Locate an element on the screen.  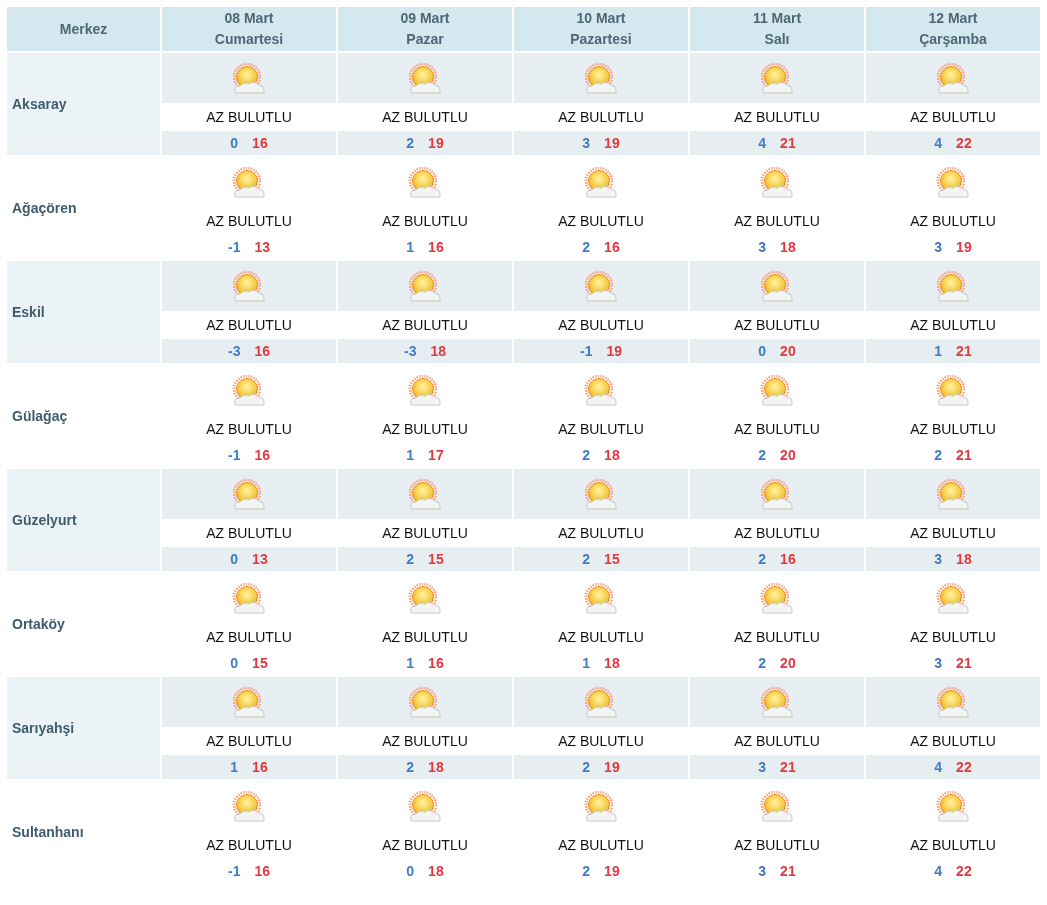
date-label: 11 Mart is located at coordinates (777, 18).